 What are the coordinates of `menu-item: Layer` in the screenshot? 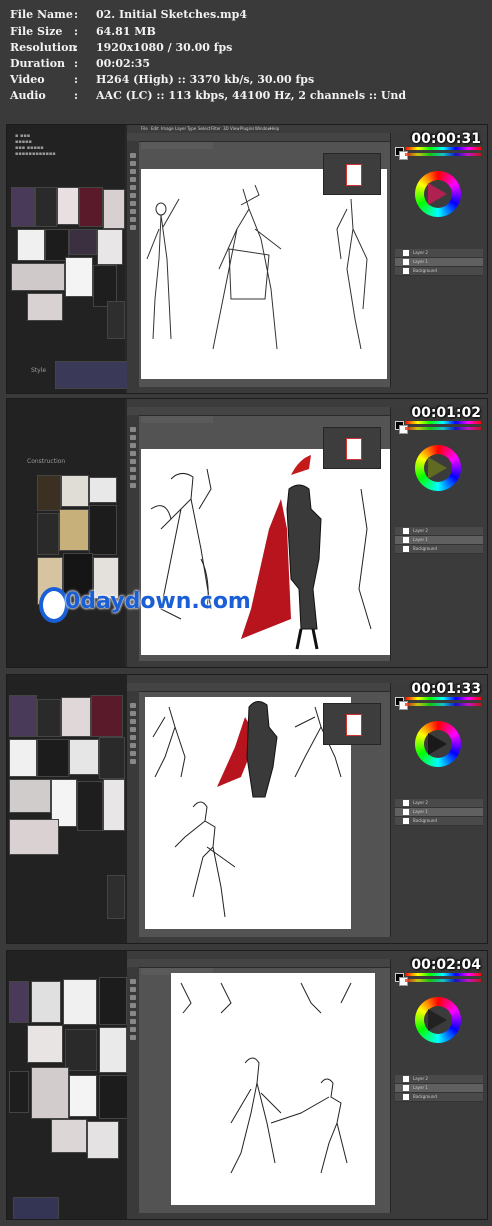 It's located at (180, 129).